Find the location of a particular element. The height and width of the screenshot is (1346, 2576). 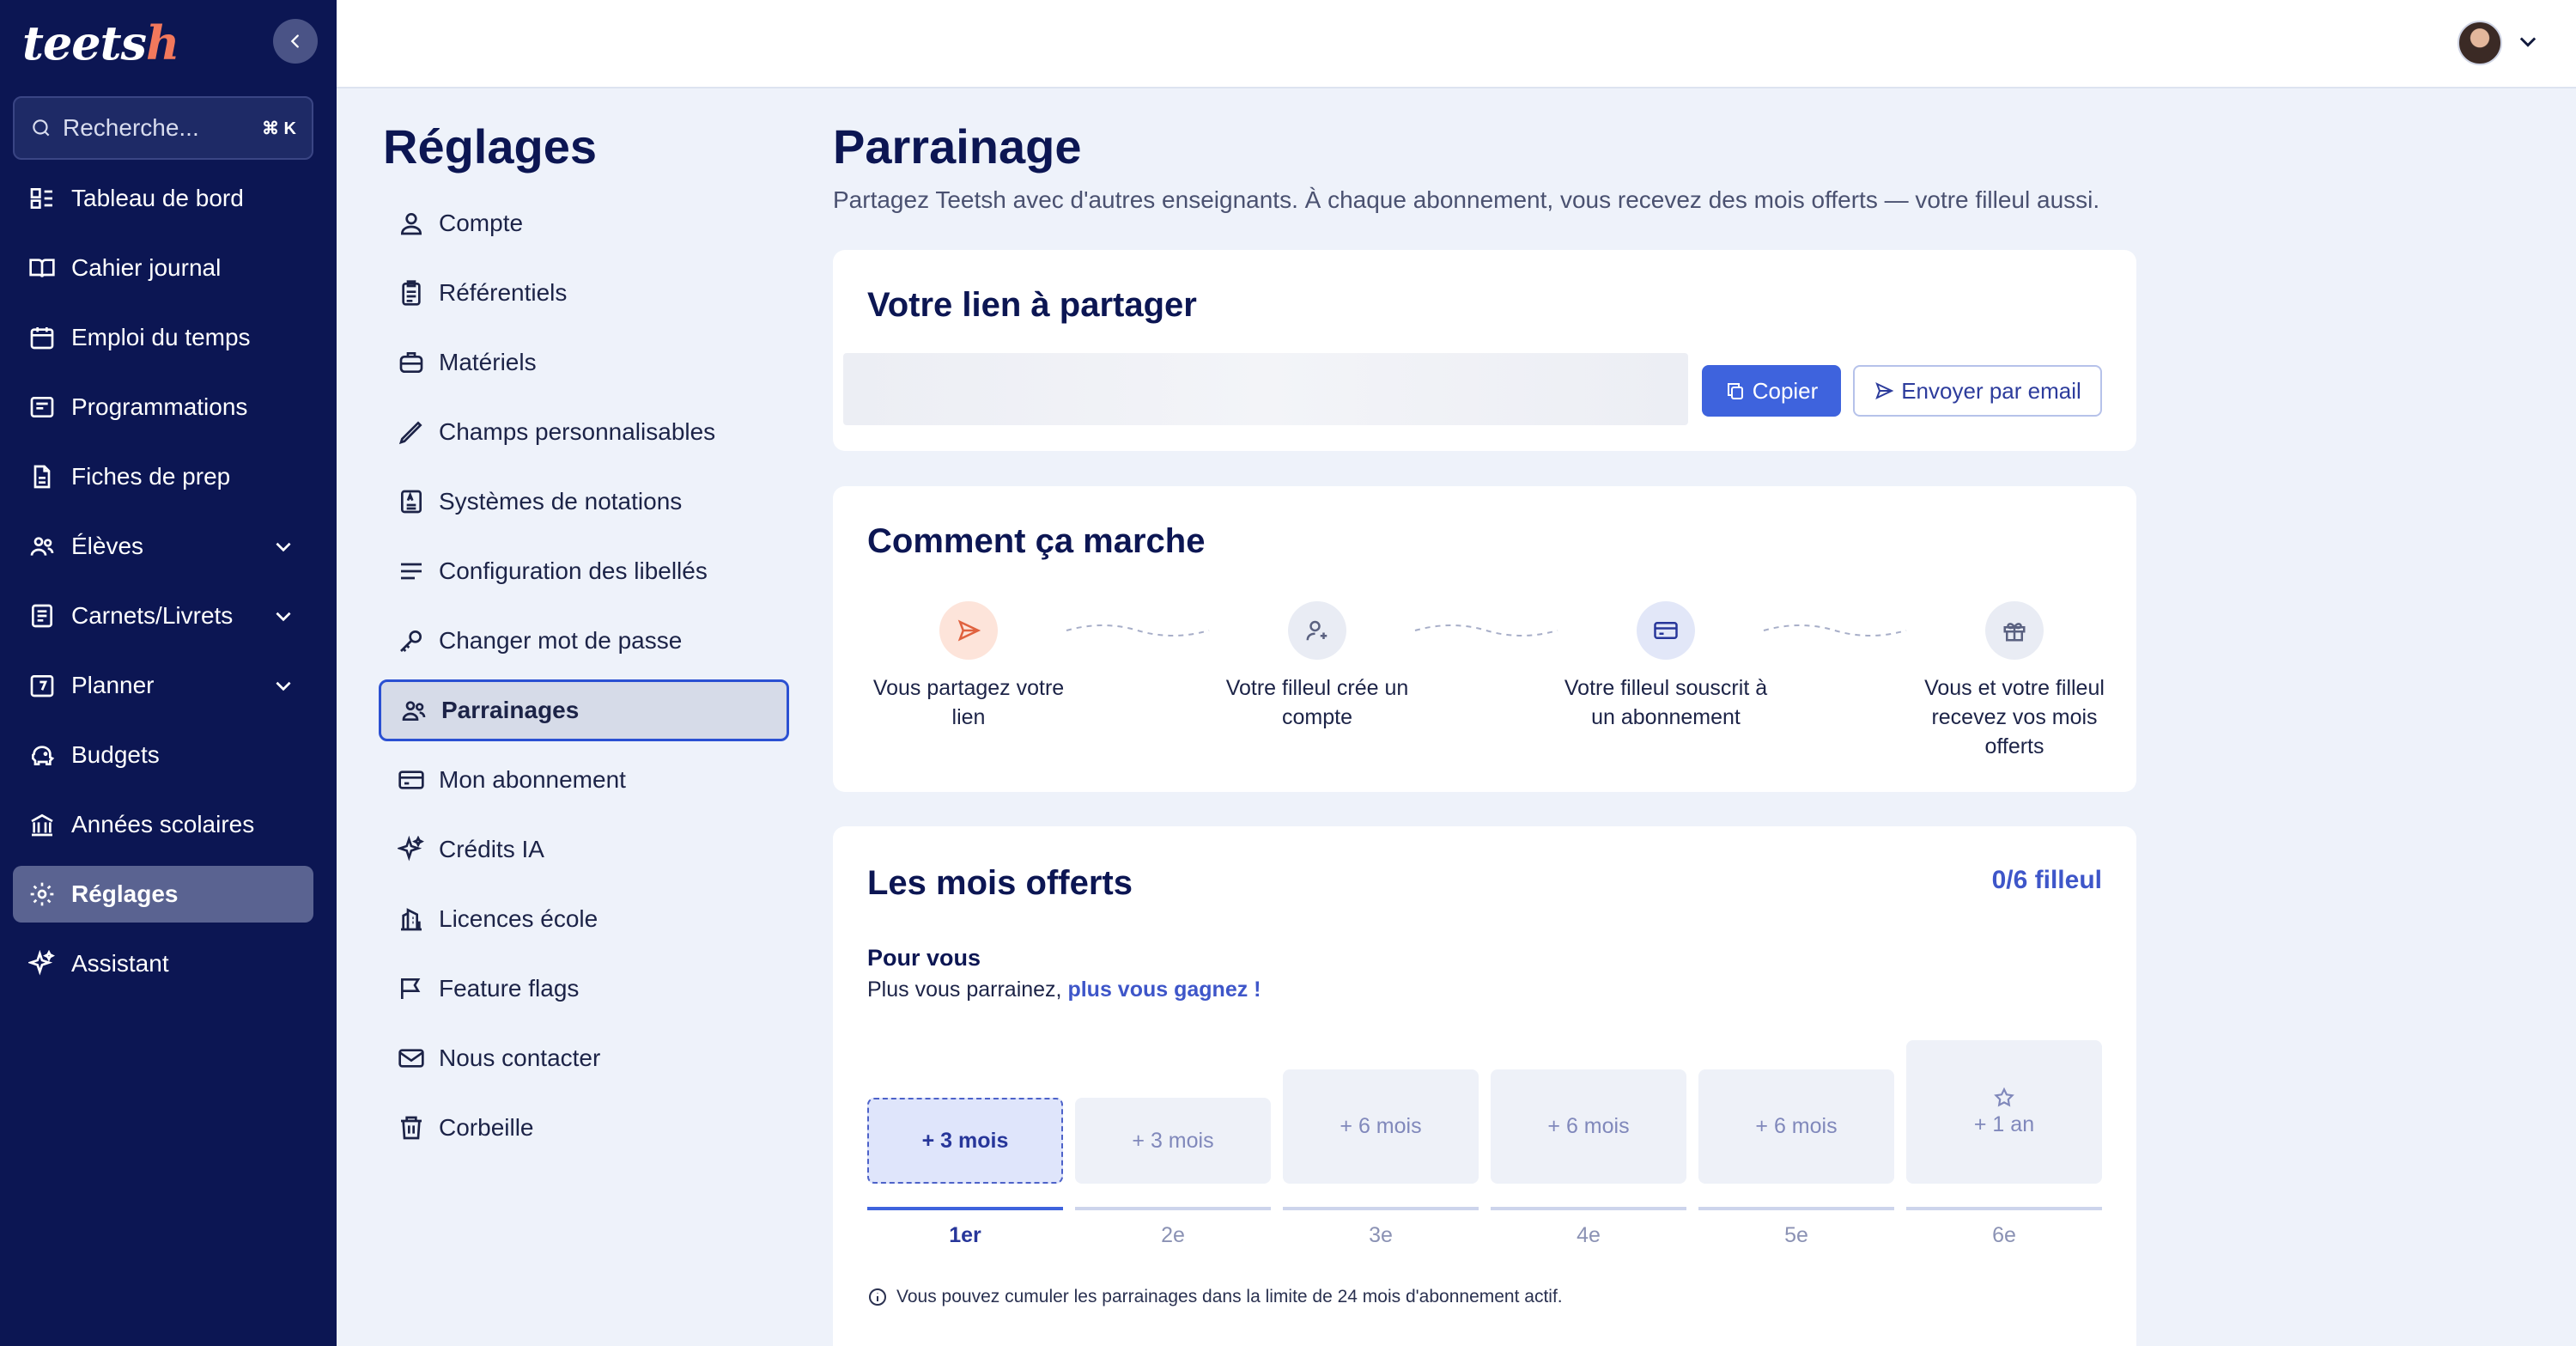

send-email-button: Envoyer par email is located at coordinates (1977, 391).